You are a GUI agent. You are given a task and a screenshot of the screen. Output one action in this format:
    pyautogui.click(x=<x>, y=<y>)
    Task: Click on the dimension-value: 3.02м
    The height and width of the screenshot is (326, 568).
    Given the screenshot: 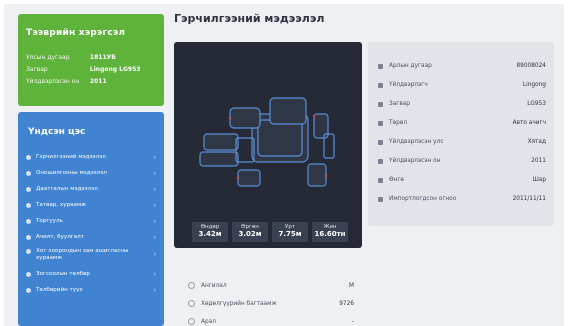 What is the action you would take?
    pyautogui.click(x=250, y=234)
    